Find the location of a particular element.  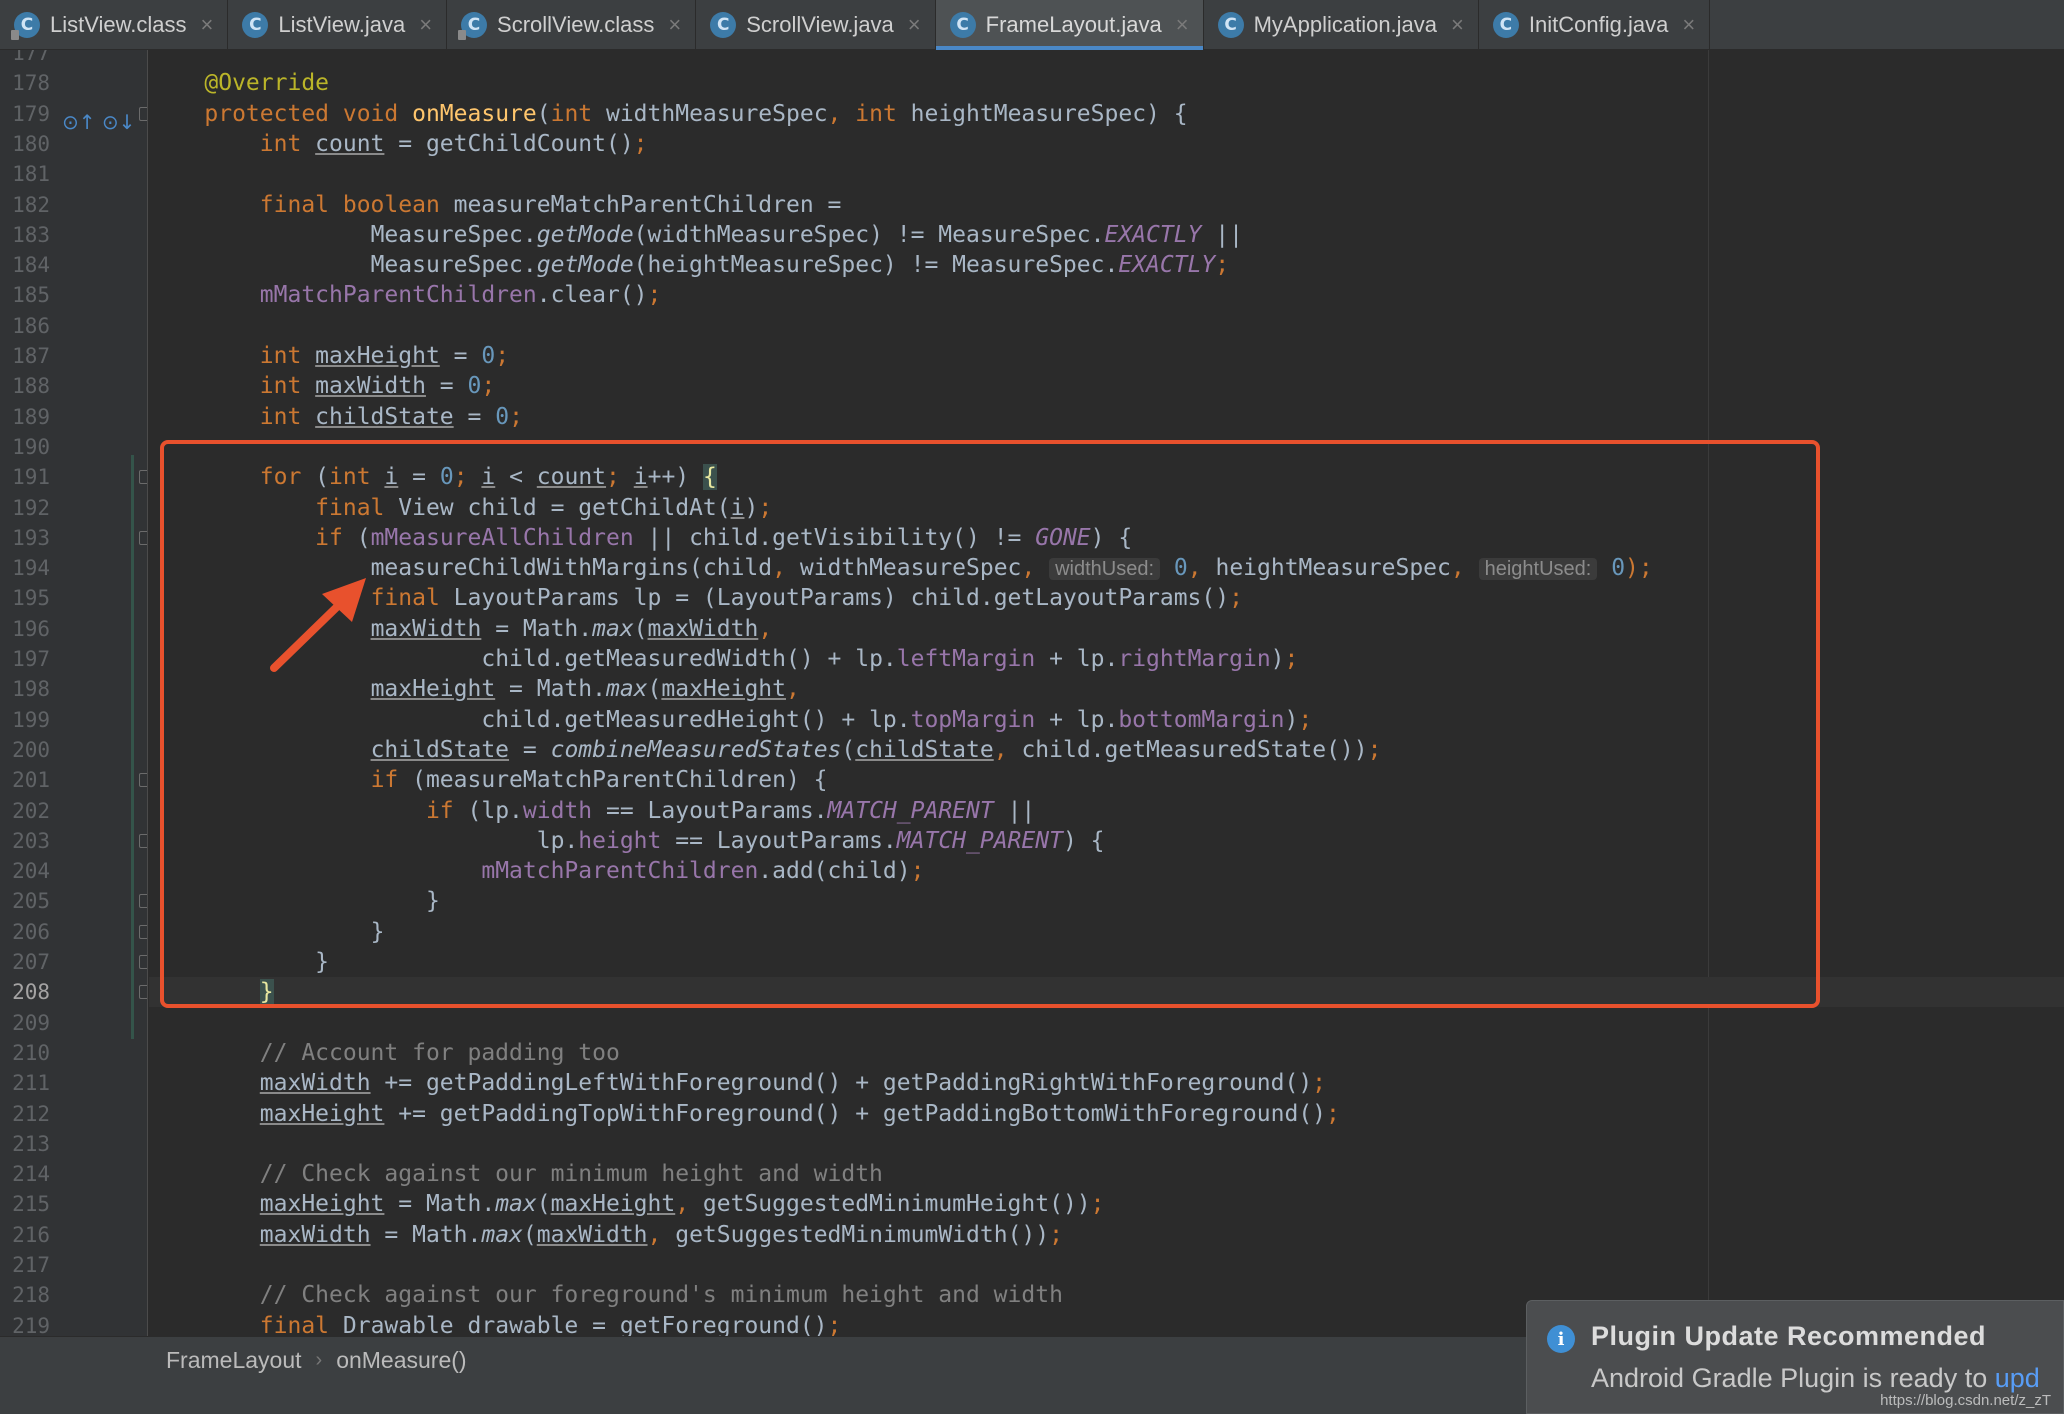

line-number: 213 is located at coordinates (25, 1144).